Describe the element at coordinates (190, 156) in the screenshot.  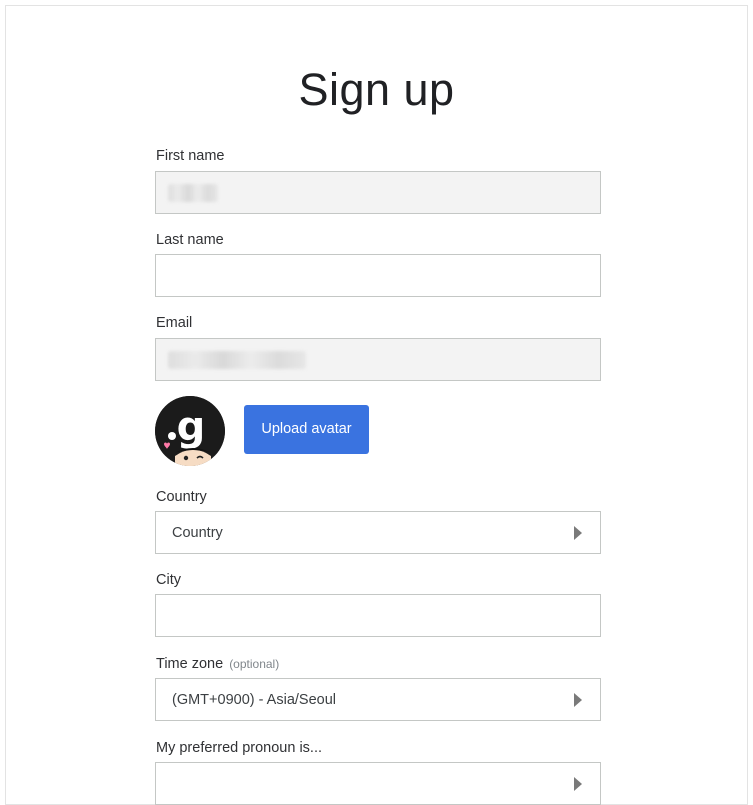
I see `first-name-label: First name` at that location.